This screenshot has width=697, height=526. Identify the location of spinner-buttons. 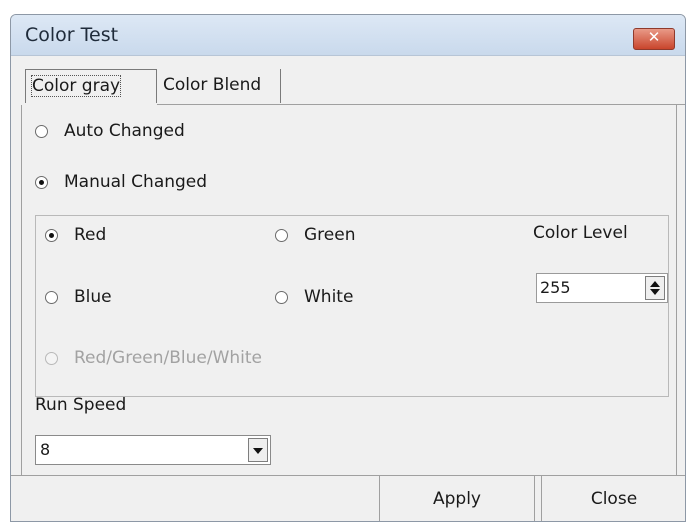
(655, 288).